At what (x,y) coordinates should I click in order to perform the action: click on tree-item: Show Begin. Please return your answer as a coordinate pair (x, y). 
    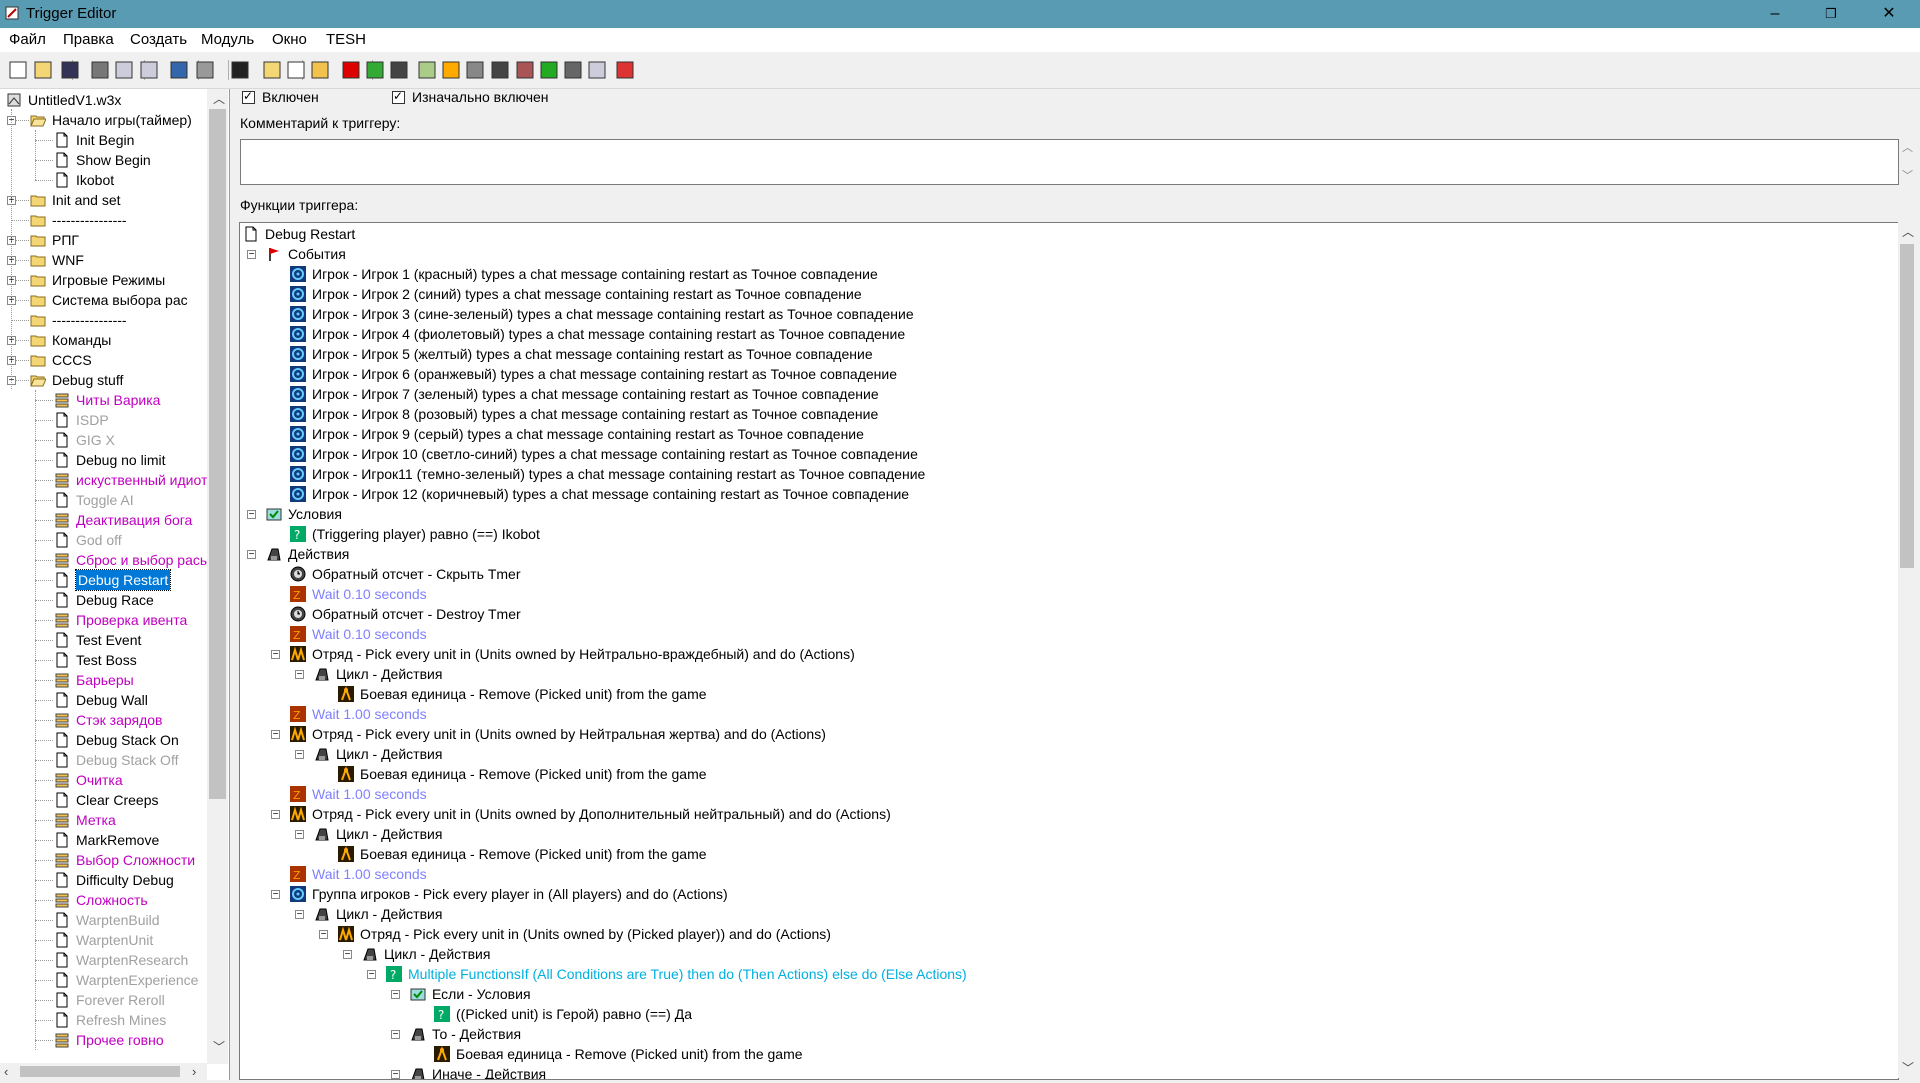
    Looking at the image, I should click on (103, 160).